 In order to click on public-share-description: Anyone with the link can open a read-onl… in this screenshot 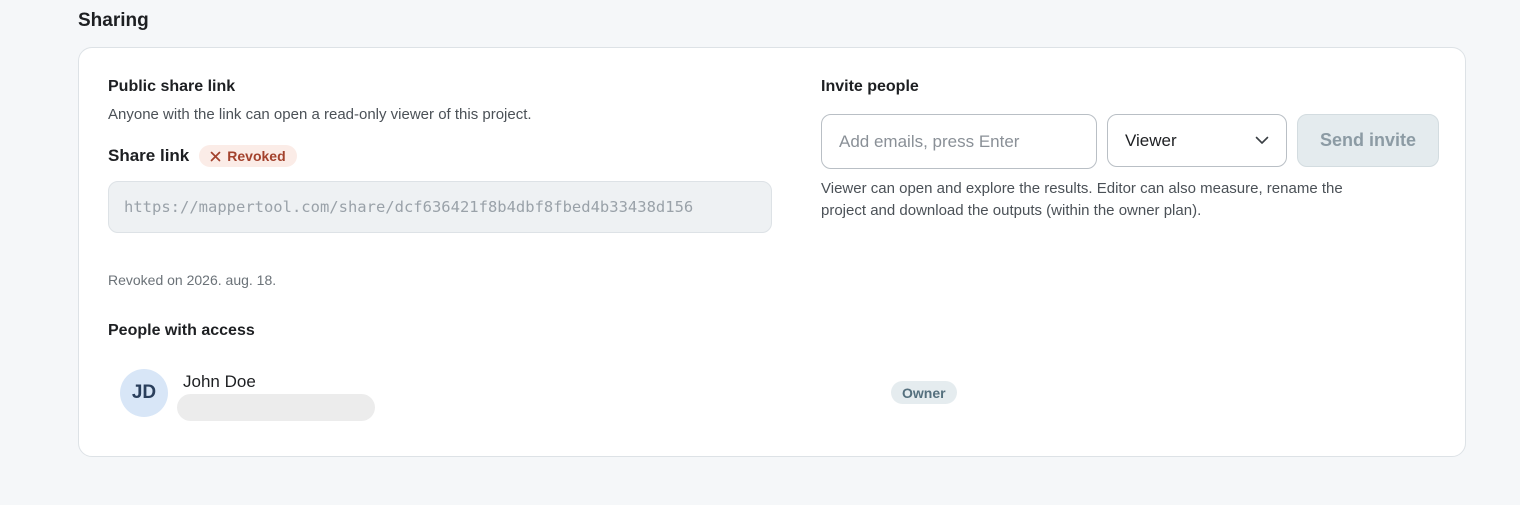, I will do `click(320, 114)`.